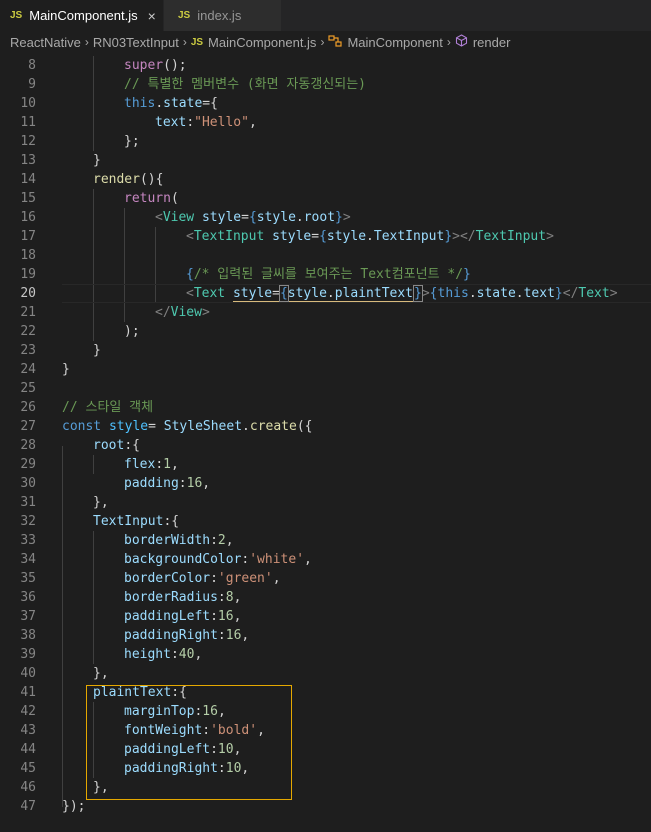 The image size is (651, 832). What do you see at coordinates (147, 654) in the screenshot?
I see `code-token: height` at bounding box center [147, 654].